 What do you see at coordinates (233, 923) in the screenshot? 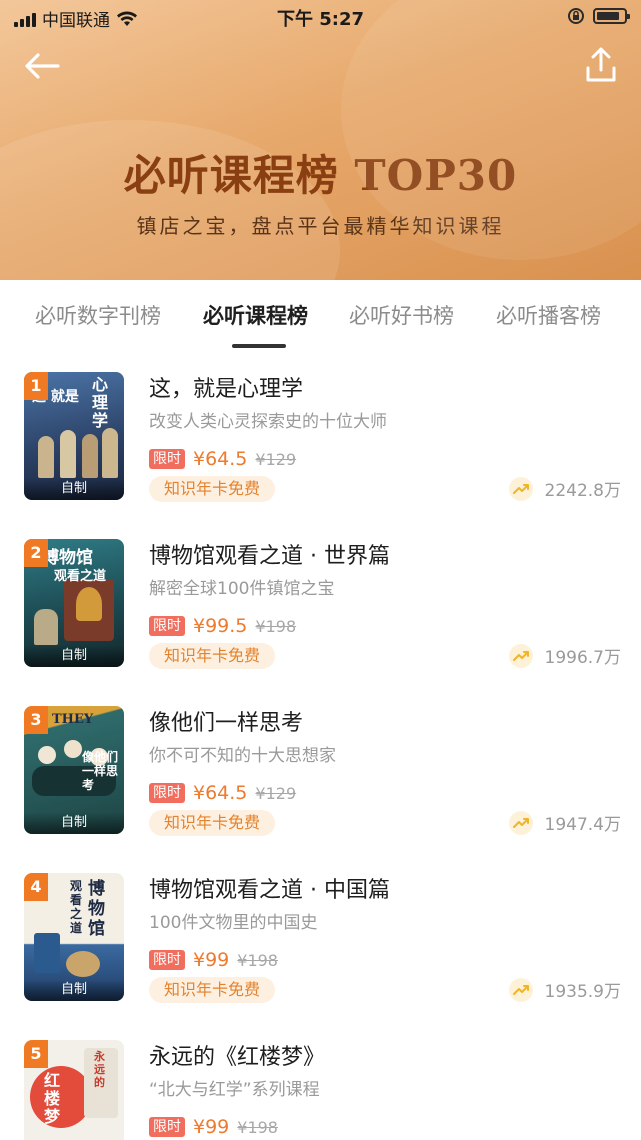
I see `course-subtitle: 100件文物里的中国史` at bounding box center [233, 923].